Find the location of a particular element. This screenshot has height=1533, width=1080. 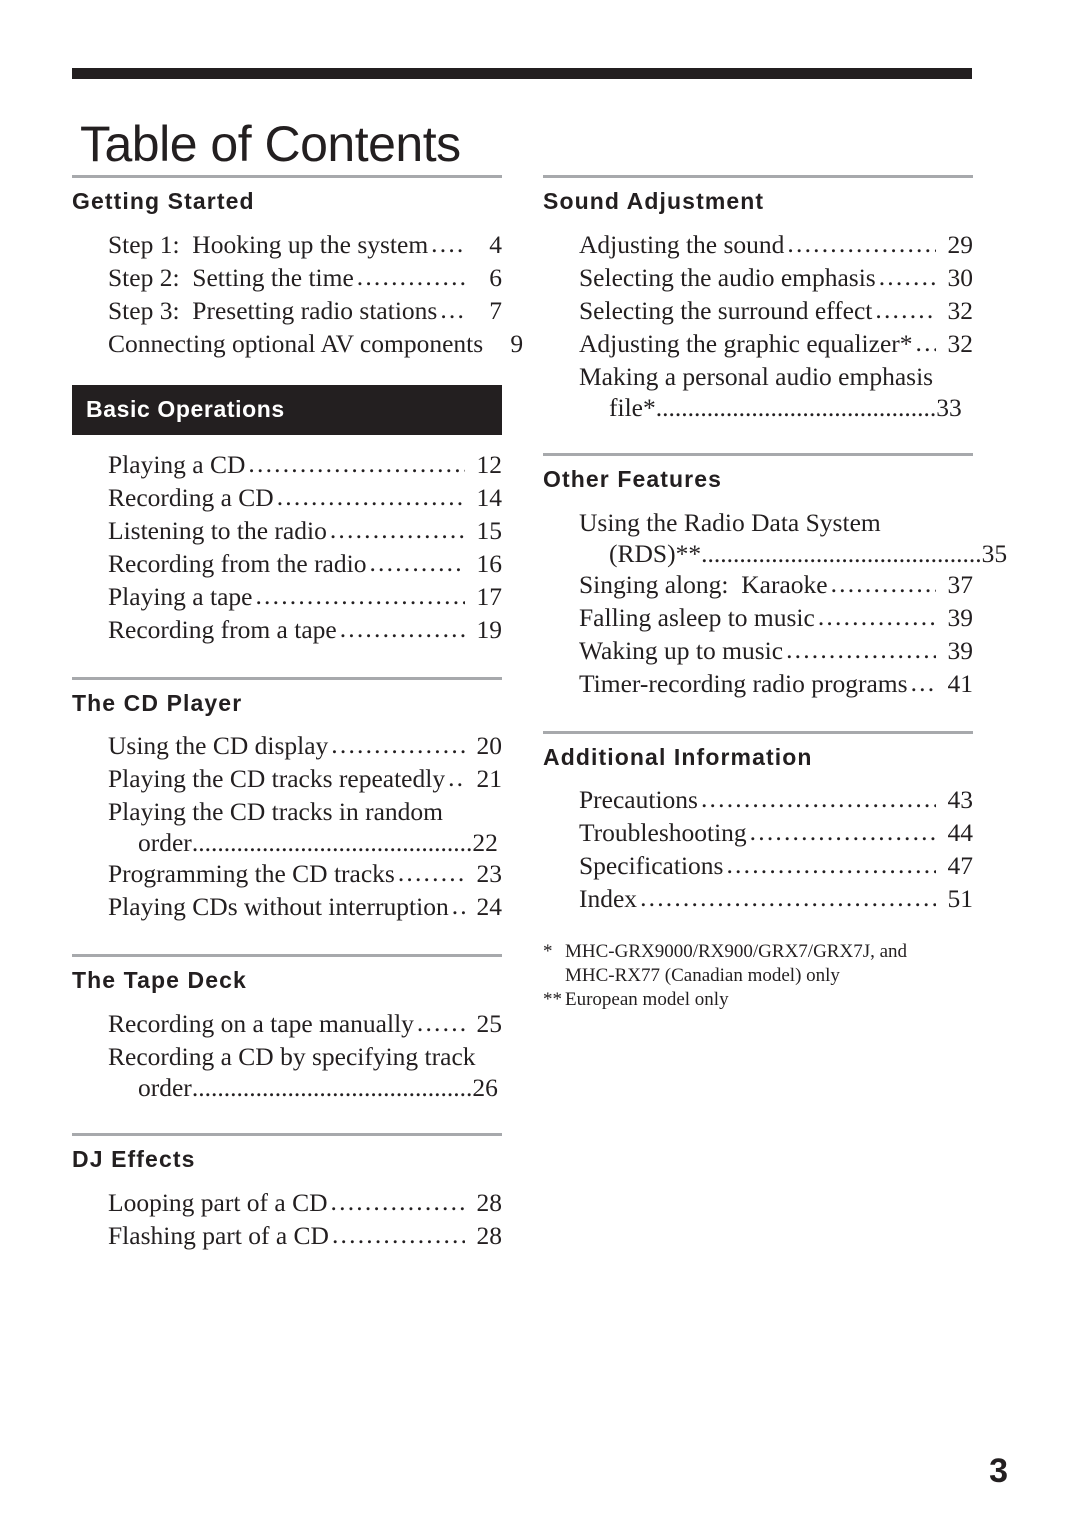

section-heading: Additional Information is located at coordinates (758, 757).